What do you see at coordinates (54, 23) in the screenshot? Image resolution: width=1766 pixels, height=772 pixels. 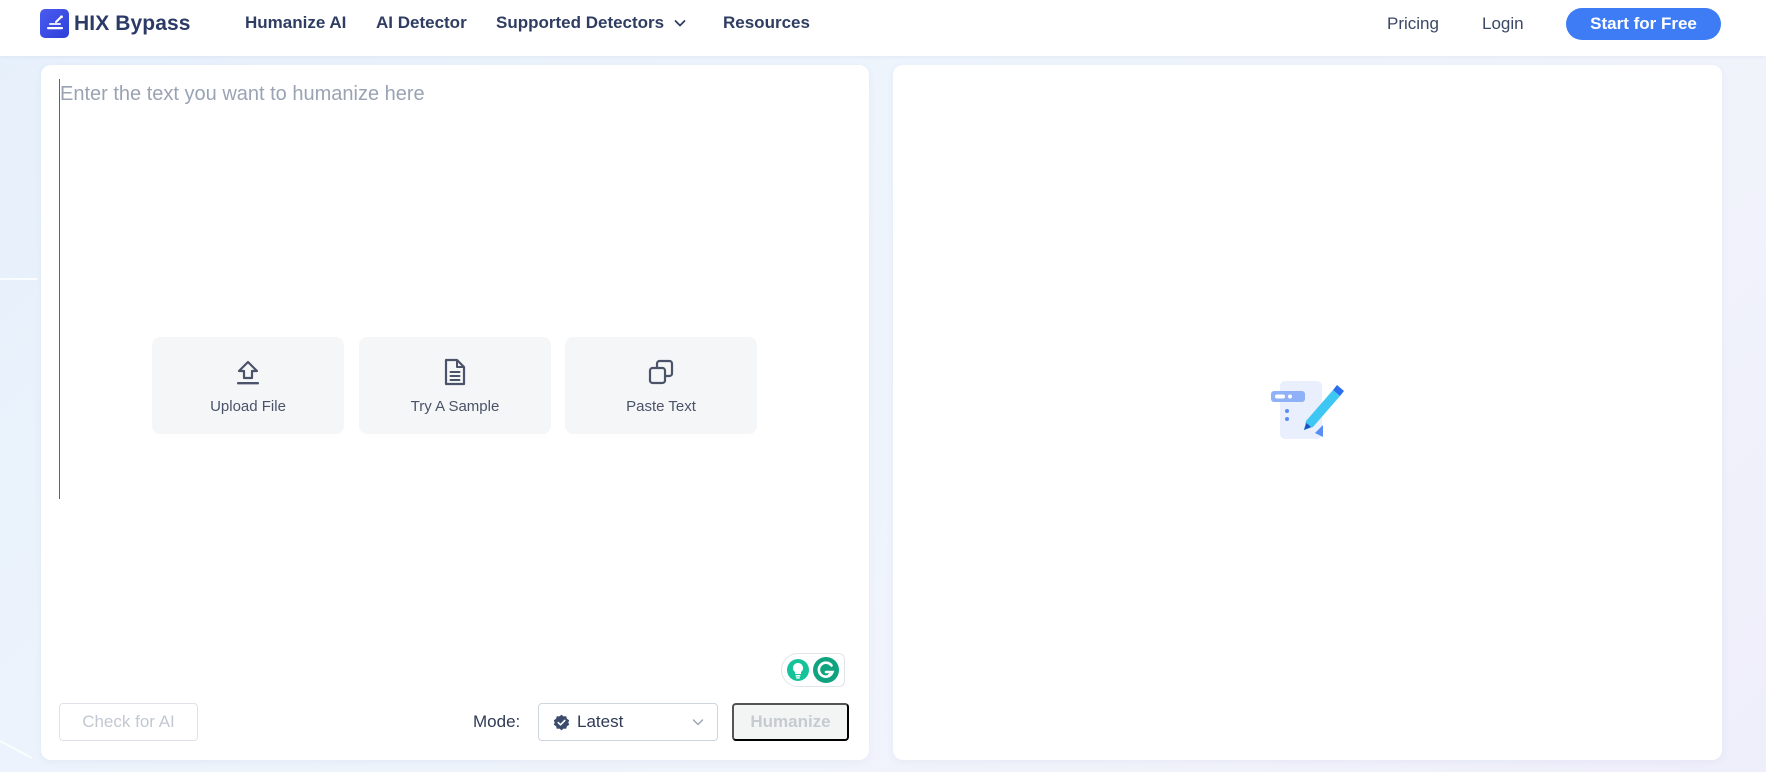 I see `logo-icon` at bounding box center [54, 23].